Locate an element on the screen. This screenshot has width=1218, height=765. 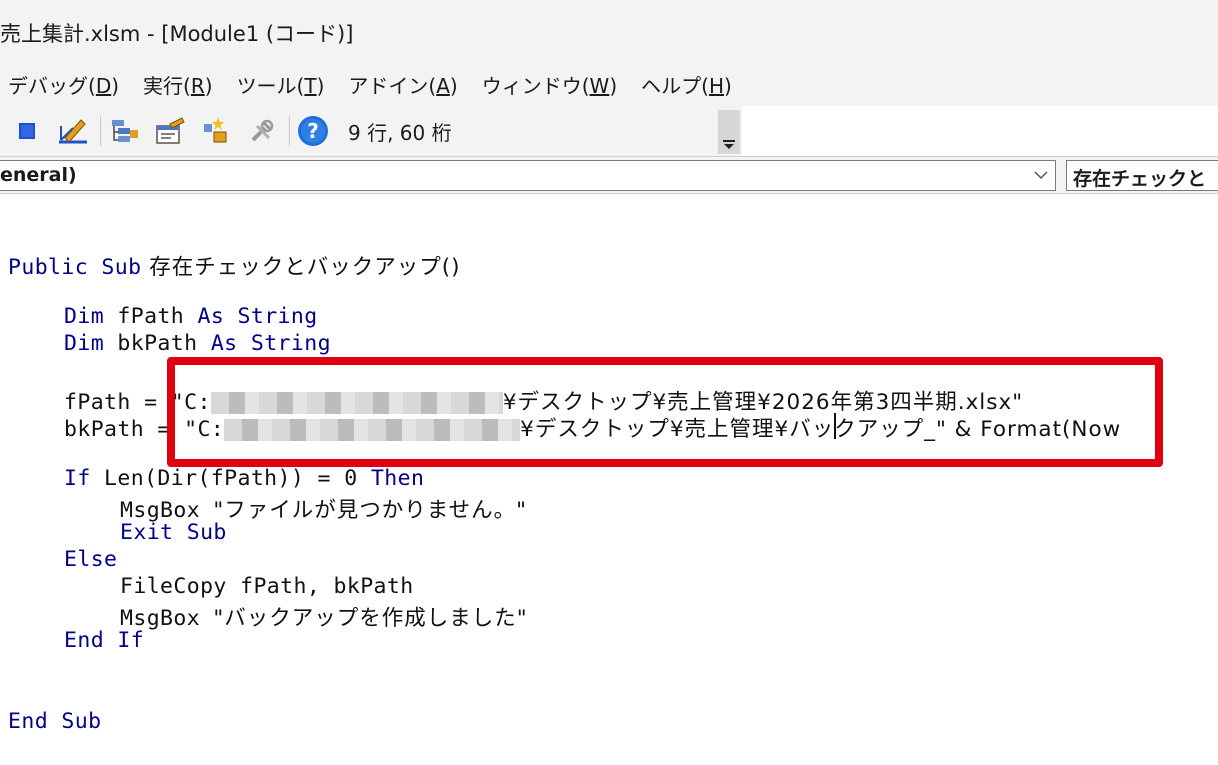
code-line-filecopy: FileCopy fPath, bkPath is located at coordinates (267, 587).